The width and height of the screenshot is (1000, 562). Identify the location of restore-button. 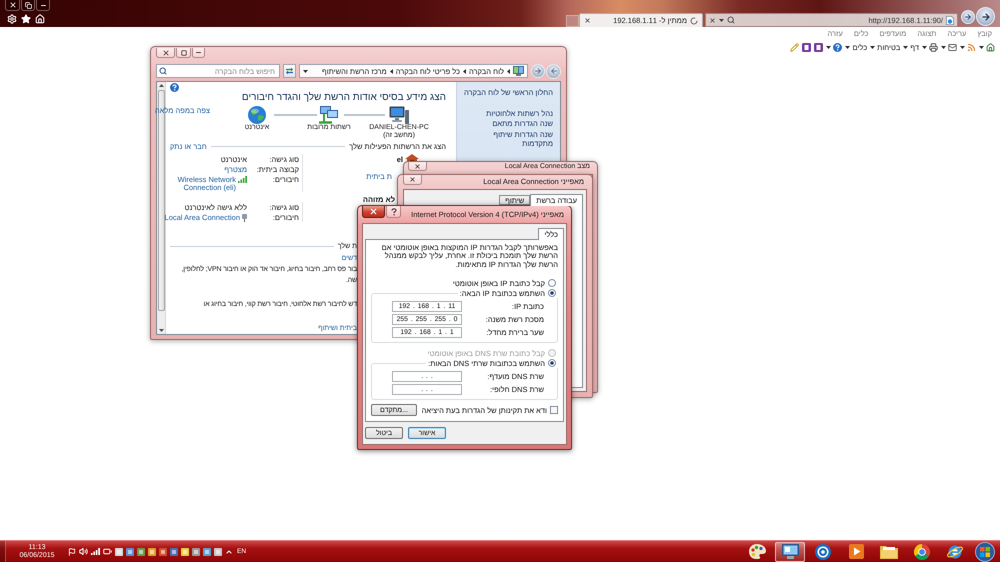
(28, 5).